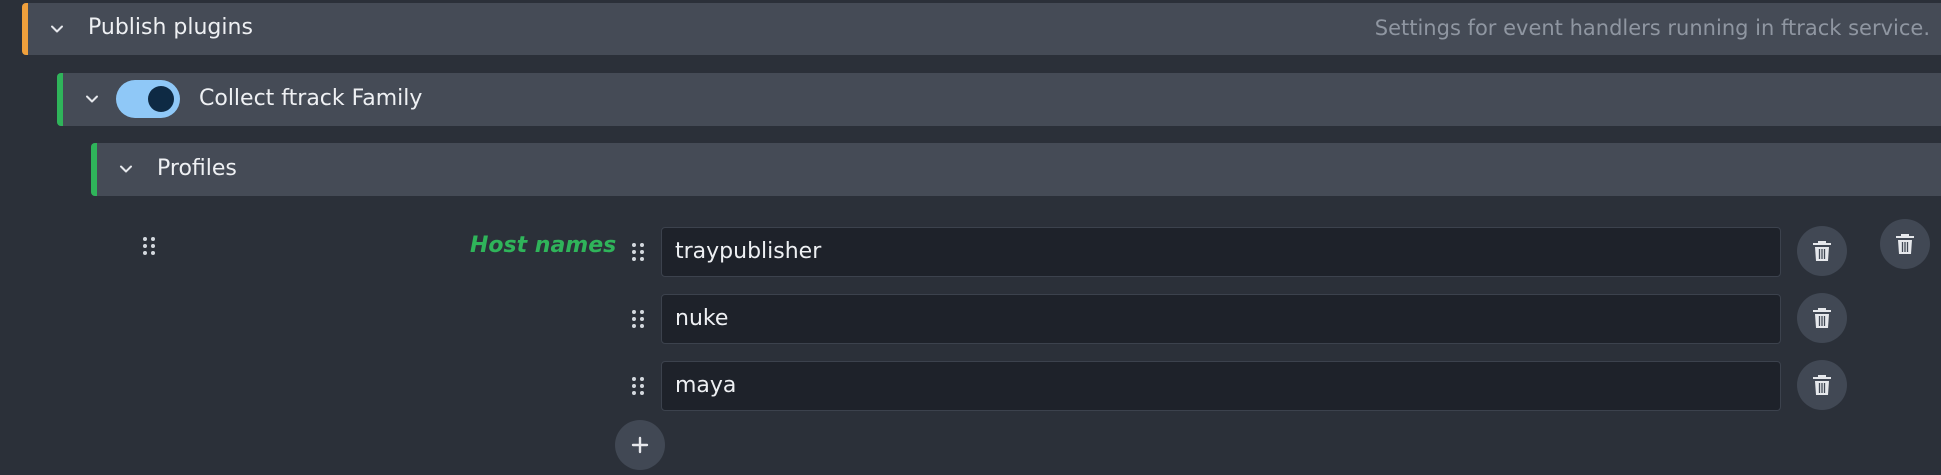  What do you see at coordinates (170, 27) in the screenshot?
I see `publish-plugins-title: Publish plugins` at bounding box center [170, 27].